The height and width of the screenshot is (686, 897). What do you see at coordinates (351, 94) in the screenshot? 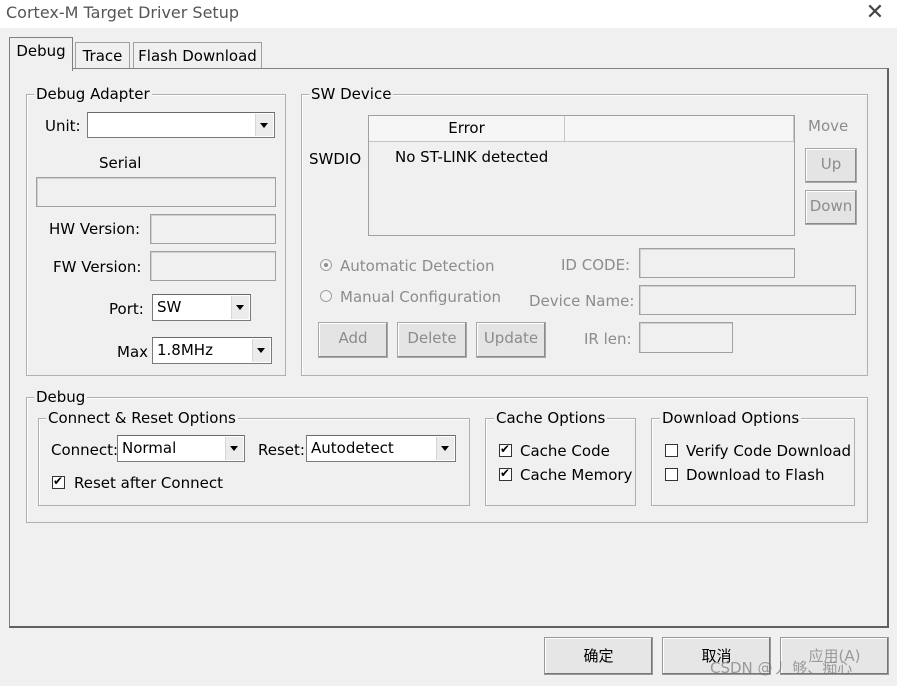
I see `sw-device-group-label: SW Device` at bounding box center [351, 94].